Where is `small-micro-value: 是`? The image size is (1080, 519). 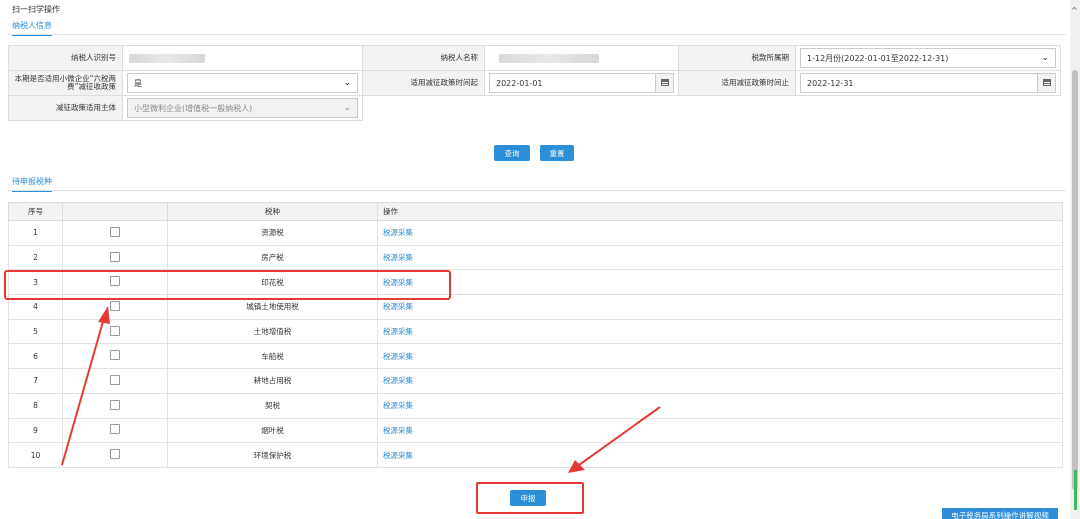
small-micro-value: 是 is located at coordinates (138, 83).